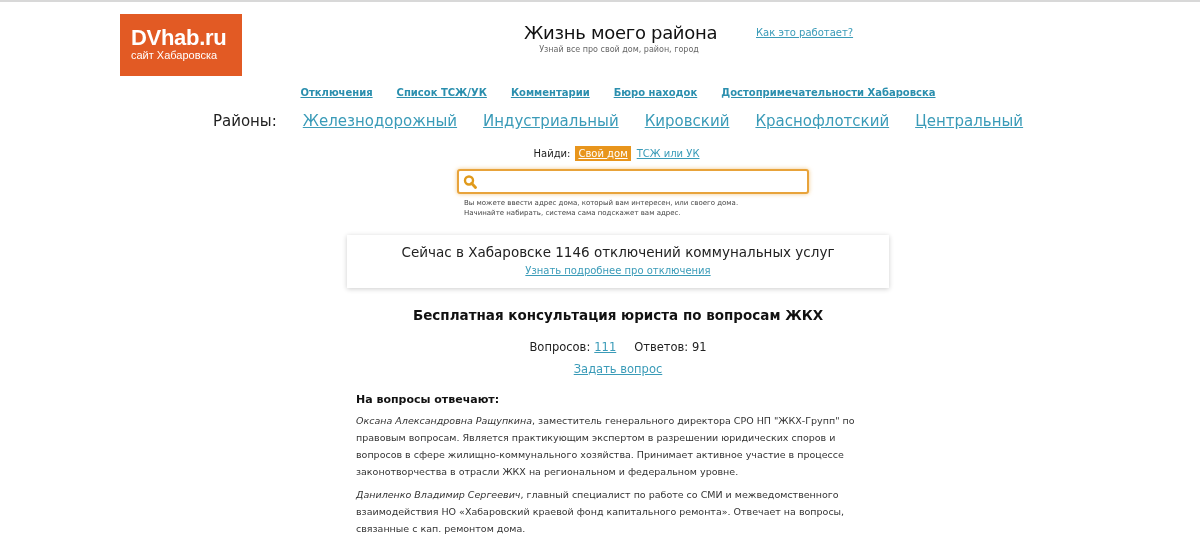 This screenshot has height=548, width=1200. Describe the element at coordinates (822, 121) in the screenshot. I see `district-link: Краснофлотский` at that location.